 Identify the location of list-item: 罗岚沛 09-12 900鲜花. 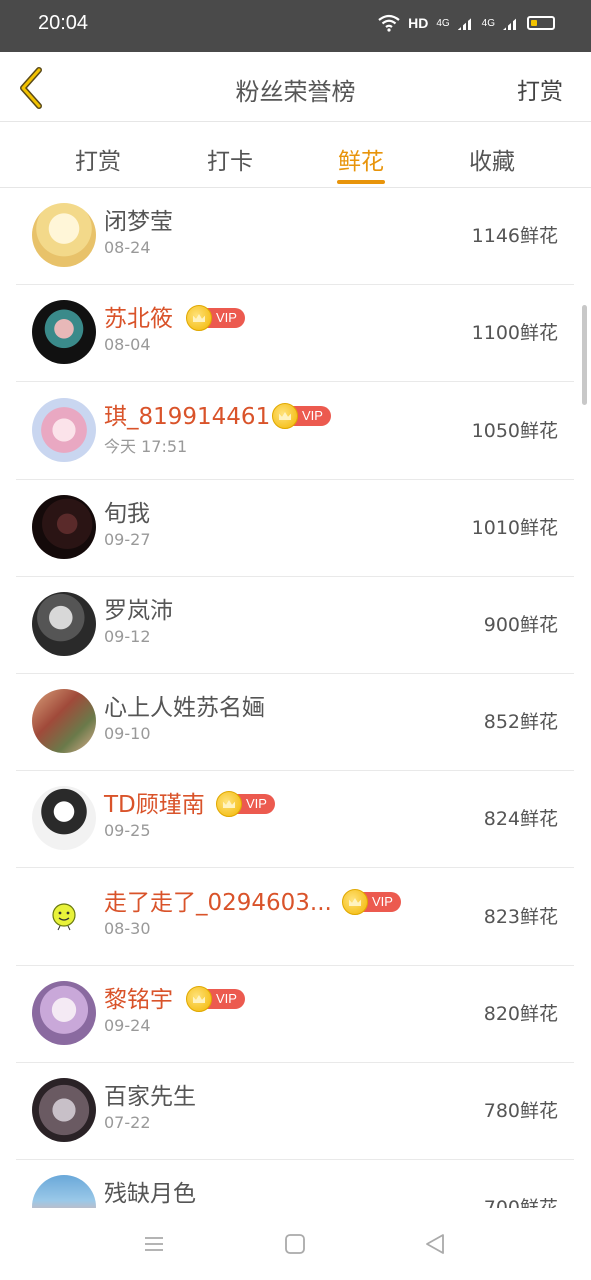
(295, 625).